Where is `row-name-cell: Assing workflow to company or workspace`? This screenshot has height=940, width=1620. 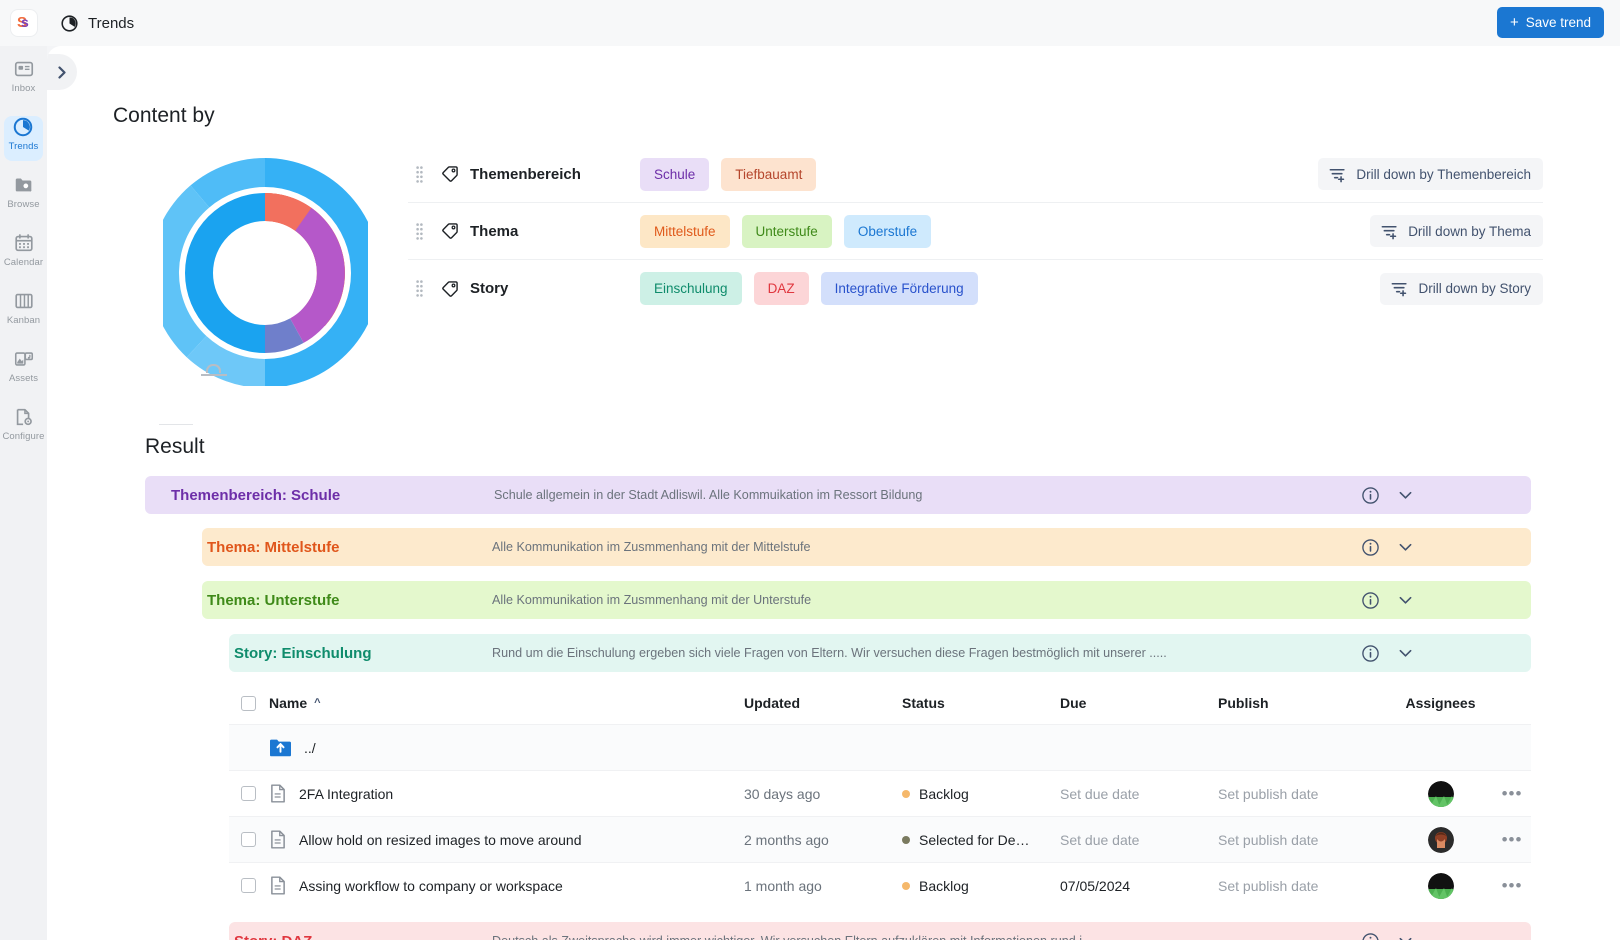
row-name-cell: Assing workflow to company or workspace is located at coordinates (506, 885).